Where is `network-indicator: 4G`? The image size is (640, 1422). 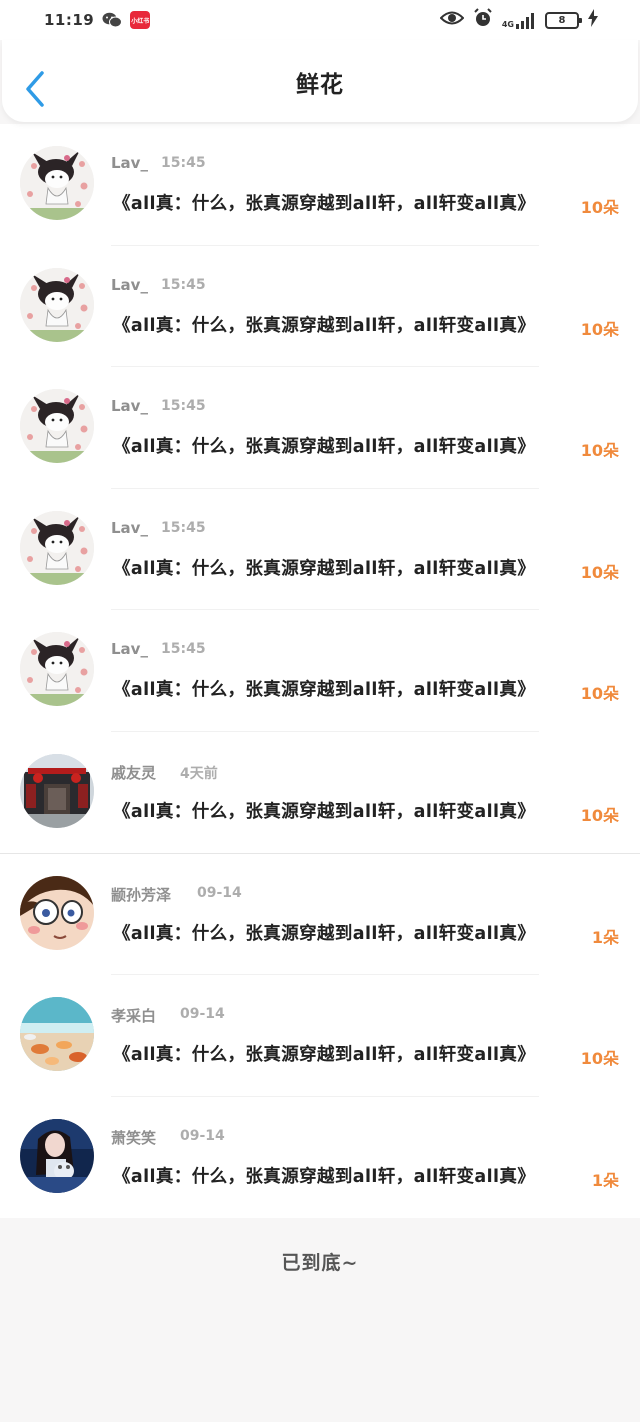 network-indicator: 4G is located at coordinates (519, 20).